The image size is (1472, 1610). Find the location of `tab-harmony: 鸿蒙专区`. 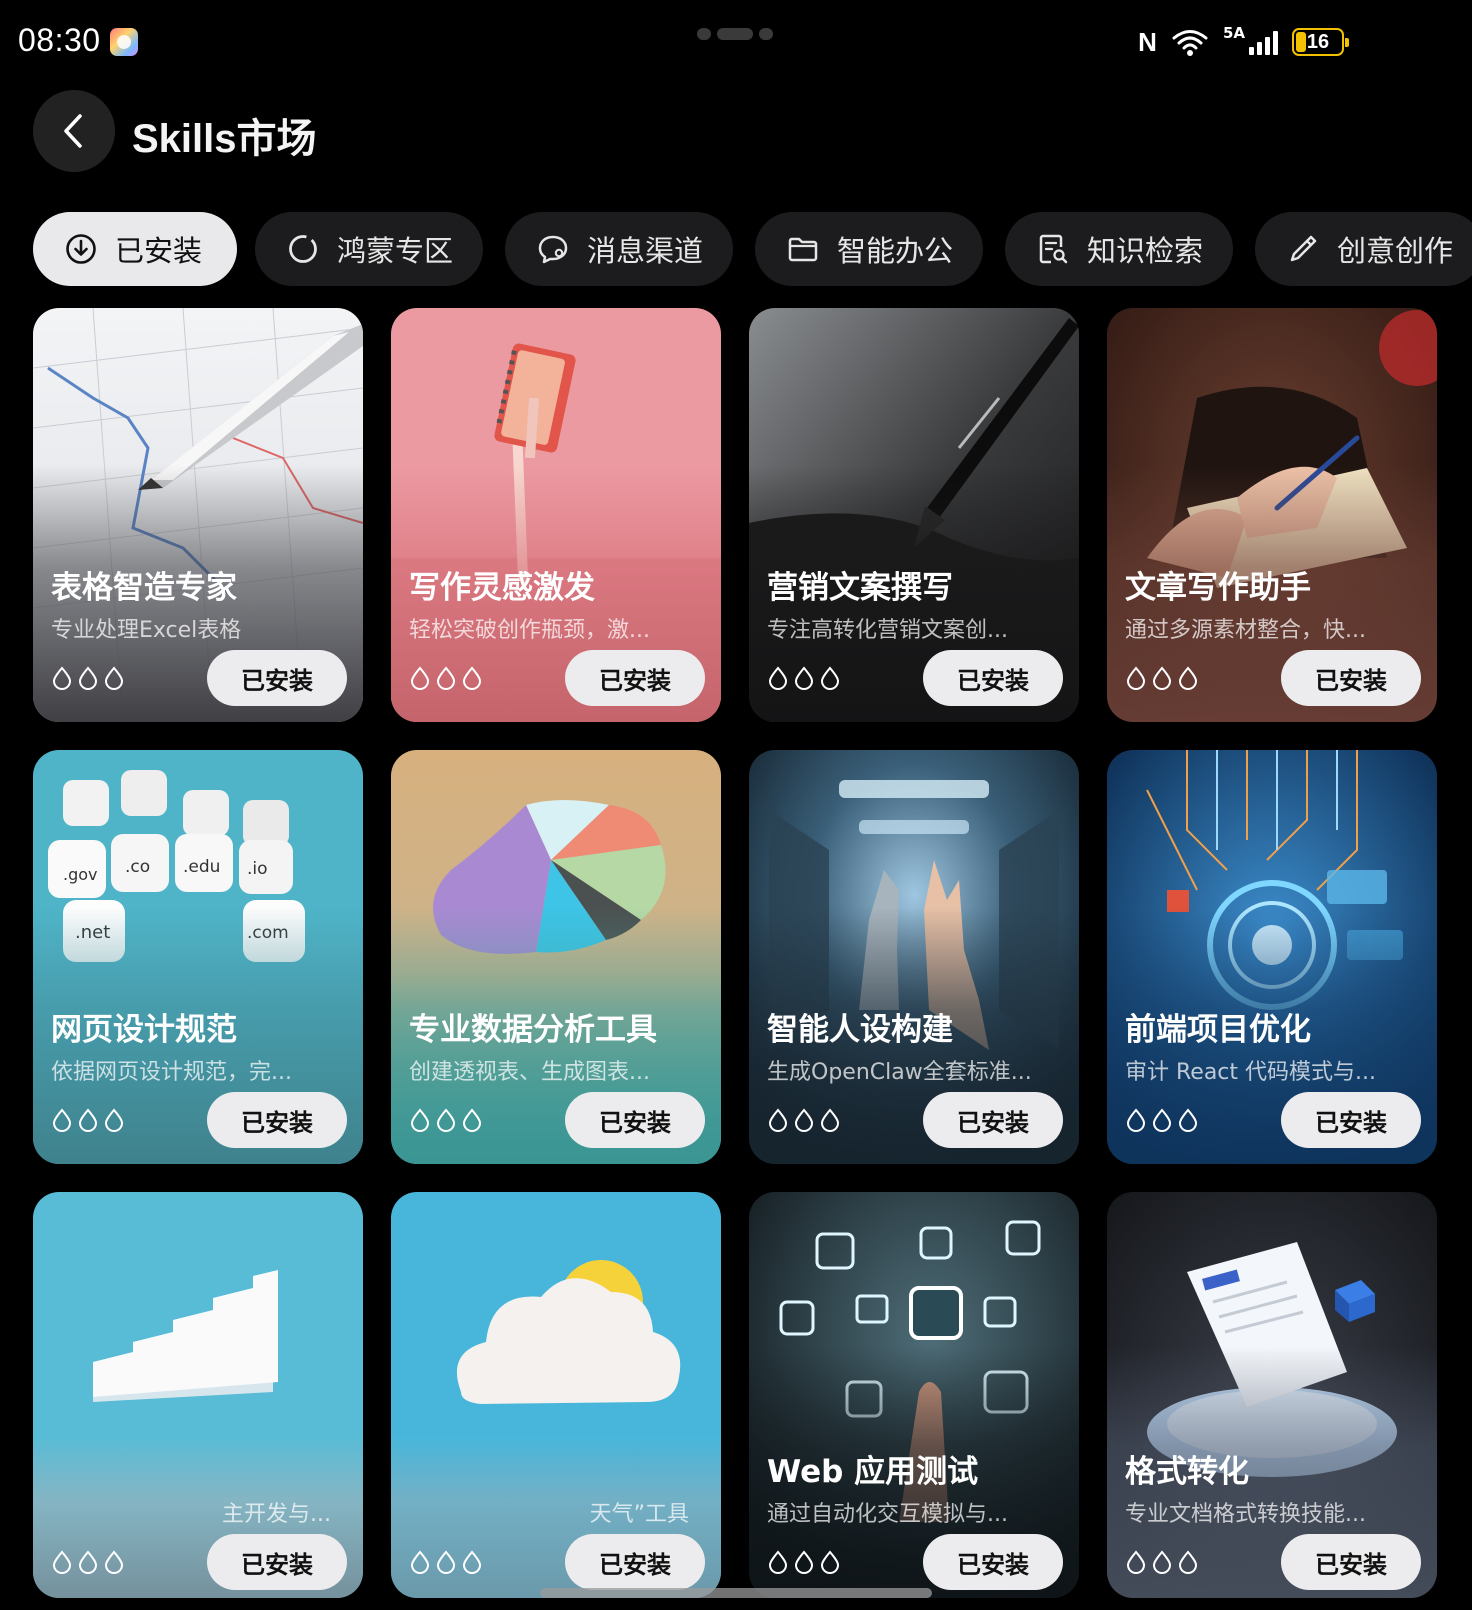

tab-harmony: 鸿蒙专区 is located at coordinates (369, 249).